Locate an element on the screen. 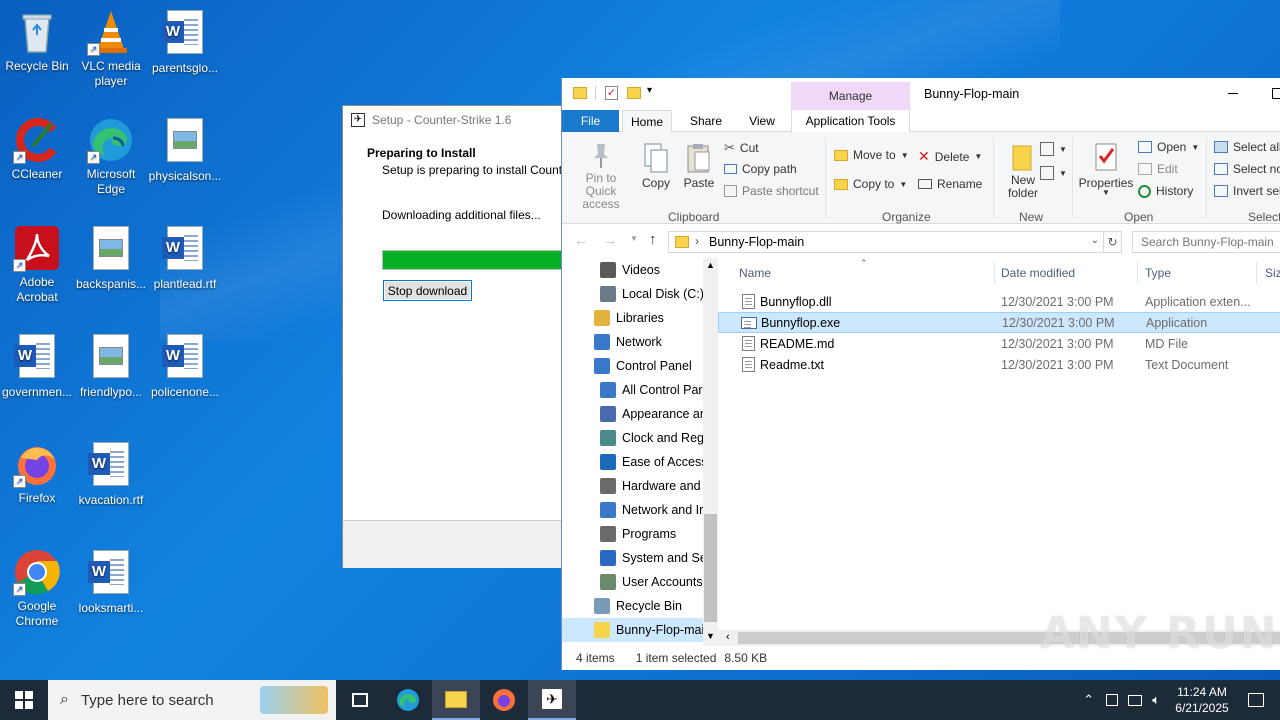  nav-item: All Control Par is located at coordinates (632, 390).